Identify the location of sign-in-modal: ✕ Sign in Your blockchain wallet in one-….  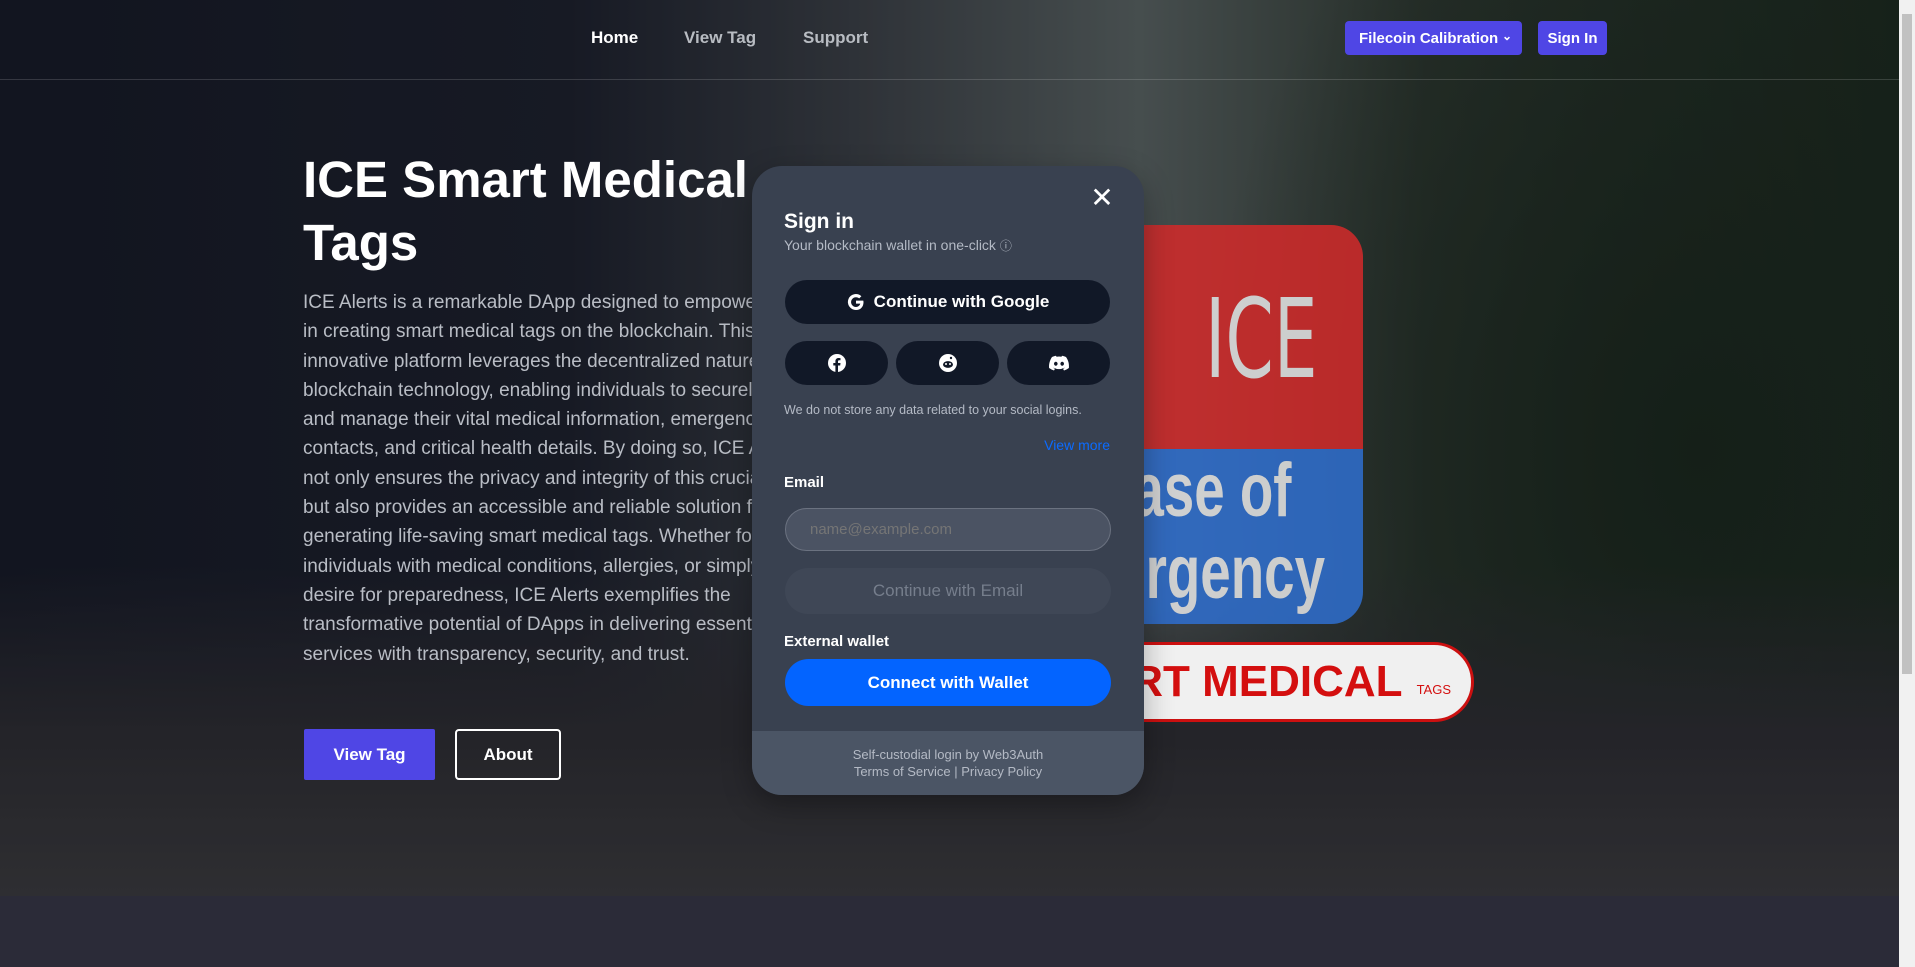
(948, 480).